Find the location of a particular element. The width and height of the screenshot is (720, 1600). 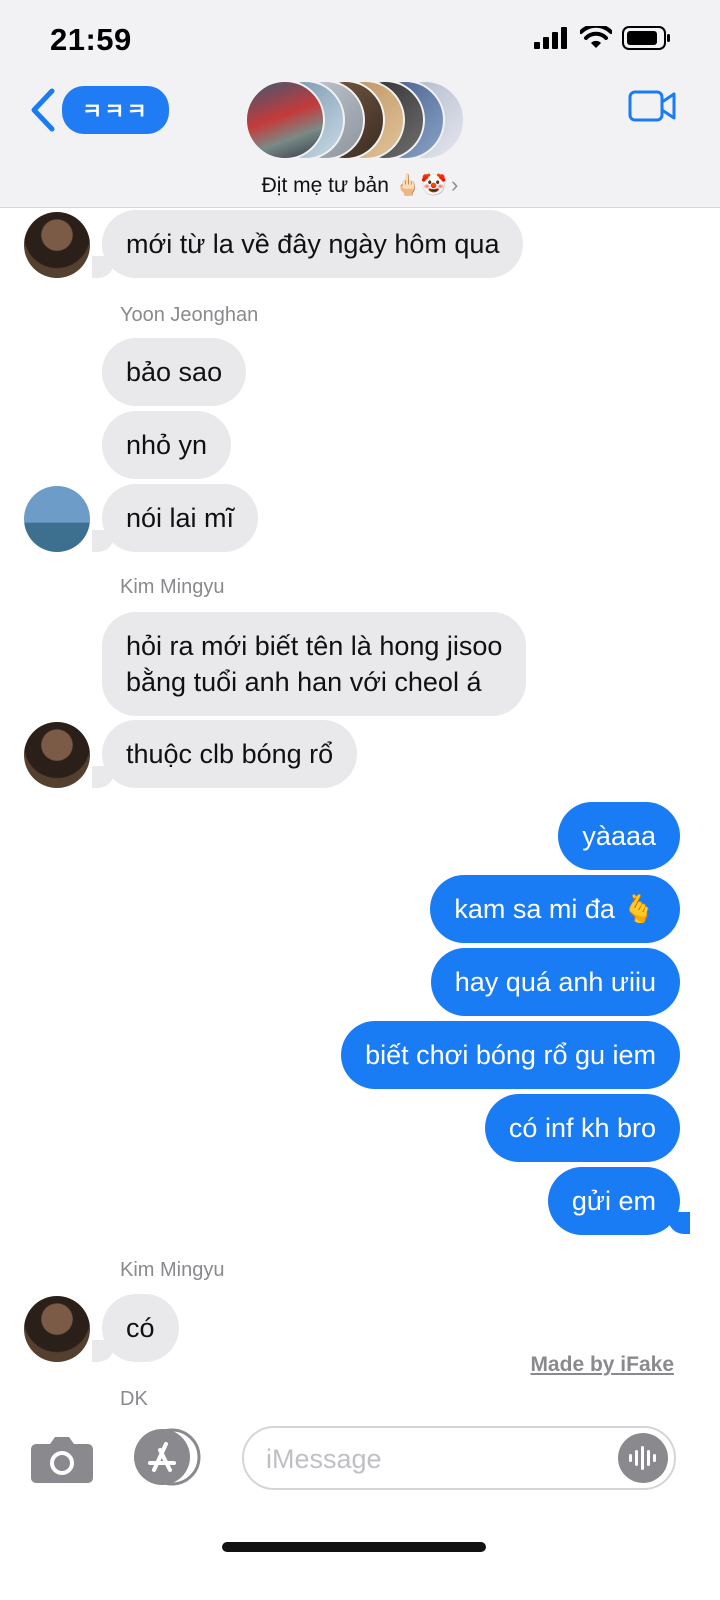

app-store-icon is located at coordinates (167, 1457).